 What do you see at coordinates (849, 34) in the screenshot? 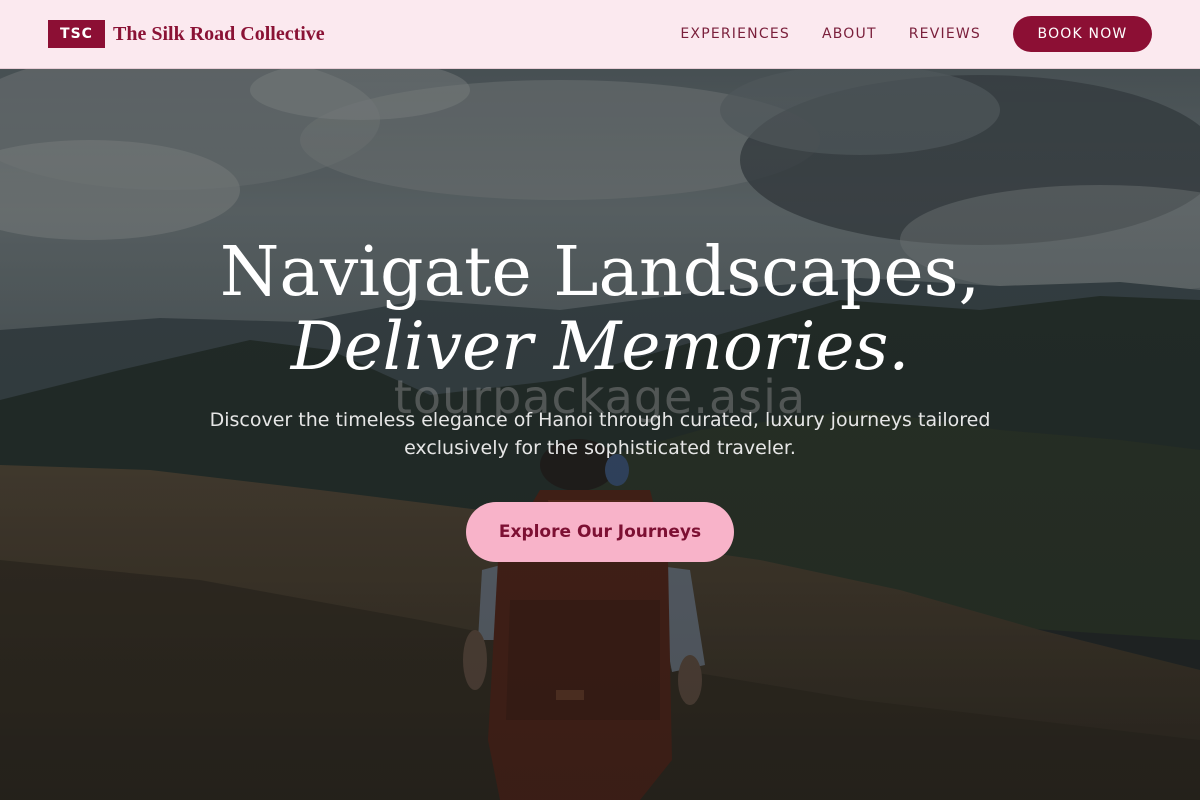
I see `nav-link-about: ABOUT` at bounding box center [849, 34].